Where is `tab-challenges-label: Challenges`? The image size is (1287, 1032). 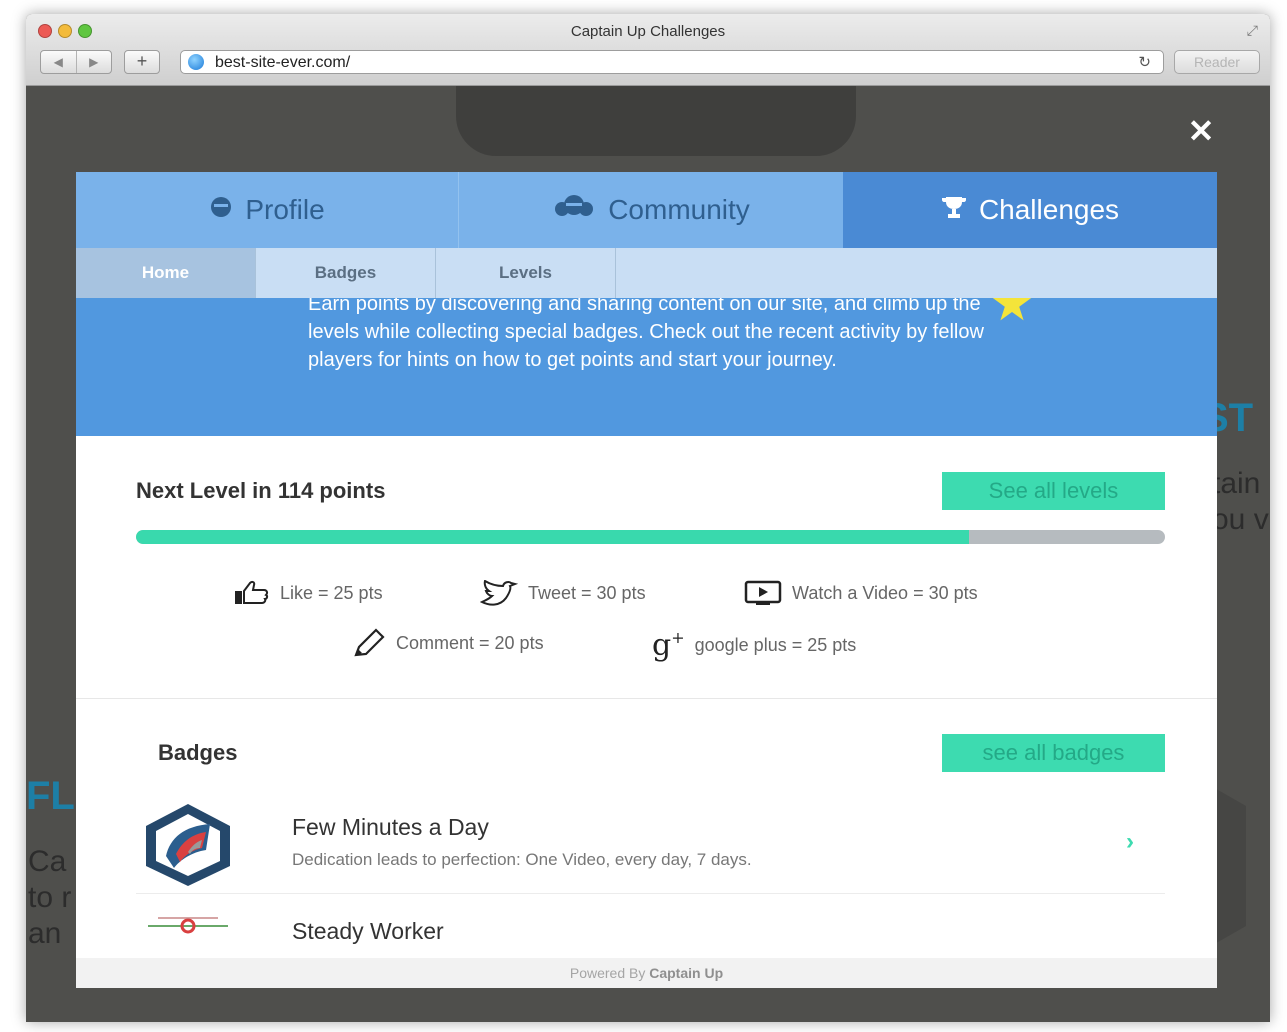
tab-challenges-label: Challenges is located at coordinates (1049, 209).